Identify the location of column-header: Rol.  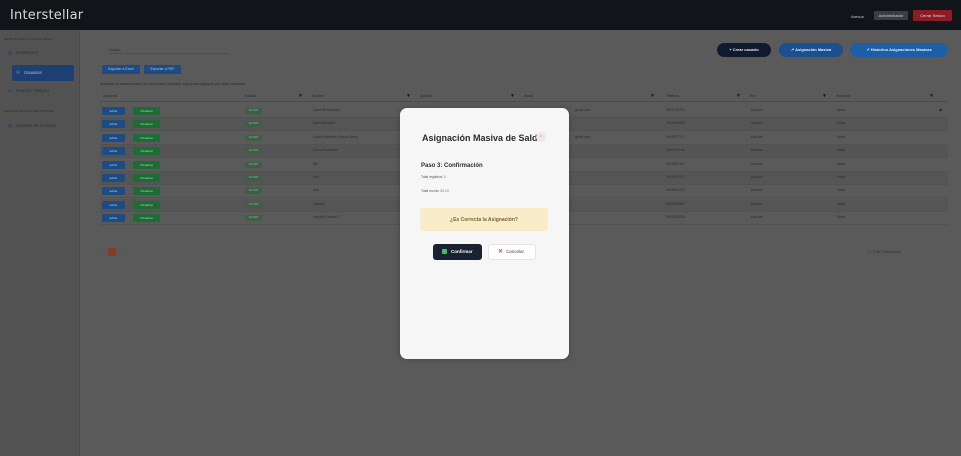
(752, 96).